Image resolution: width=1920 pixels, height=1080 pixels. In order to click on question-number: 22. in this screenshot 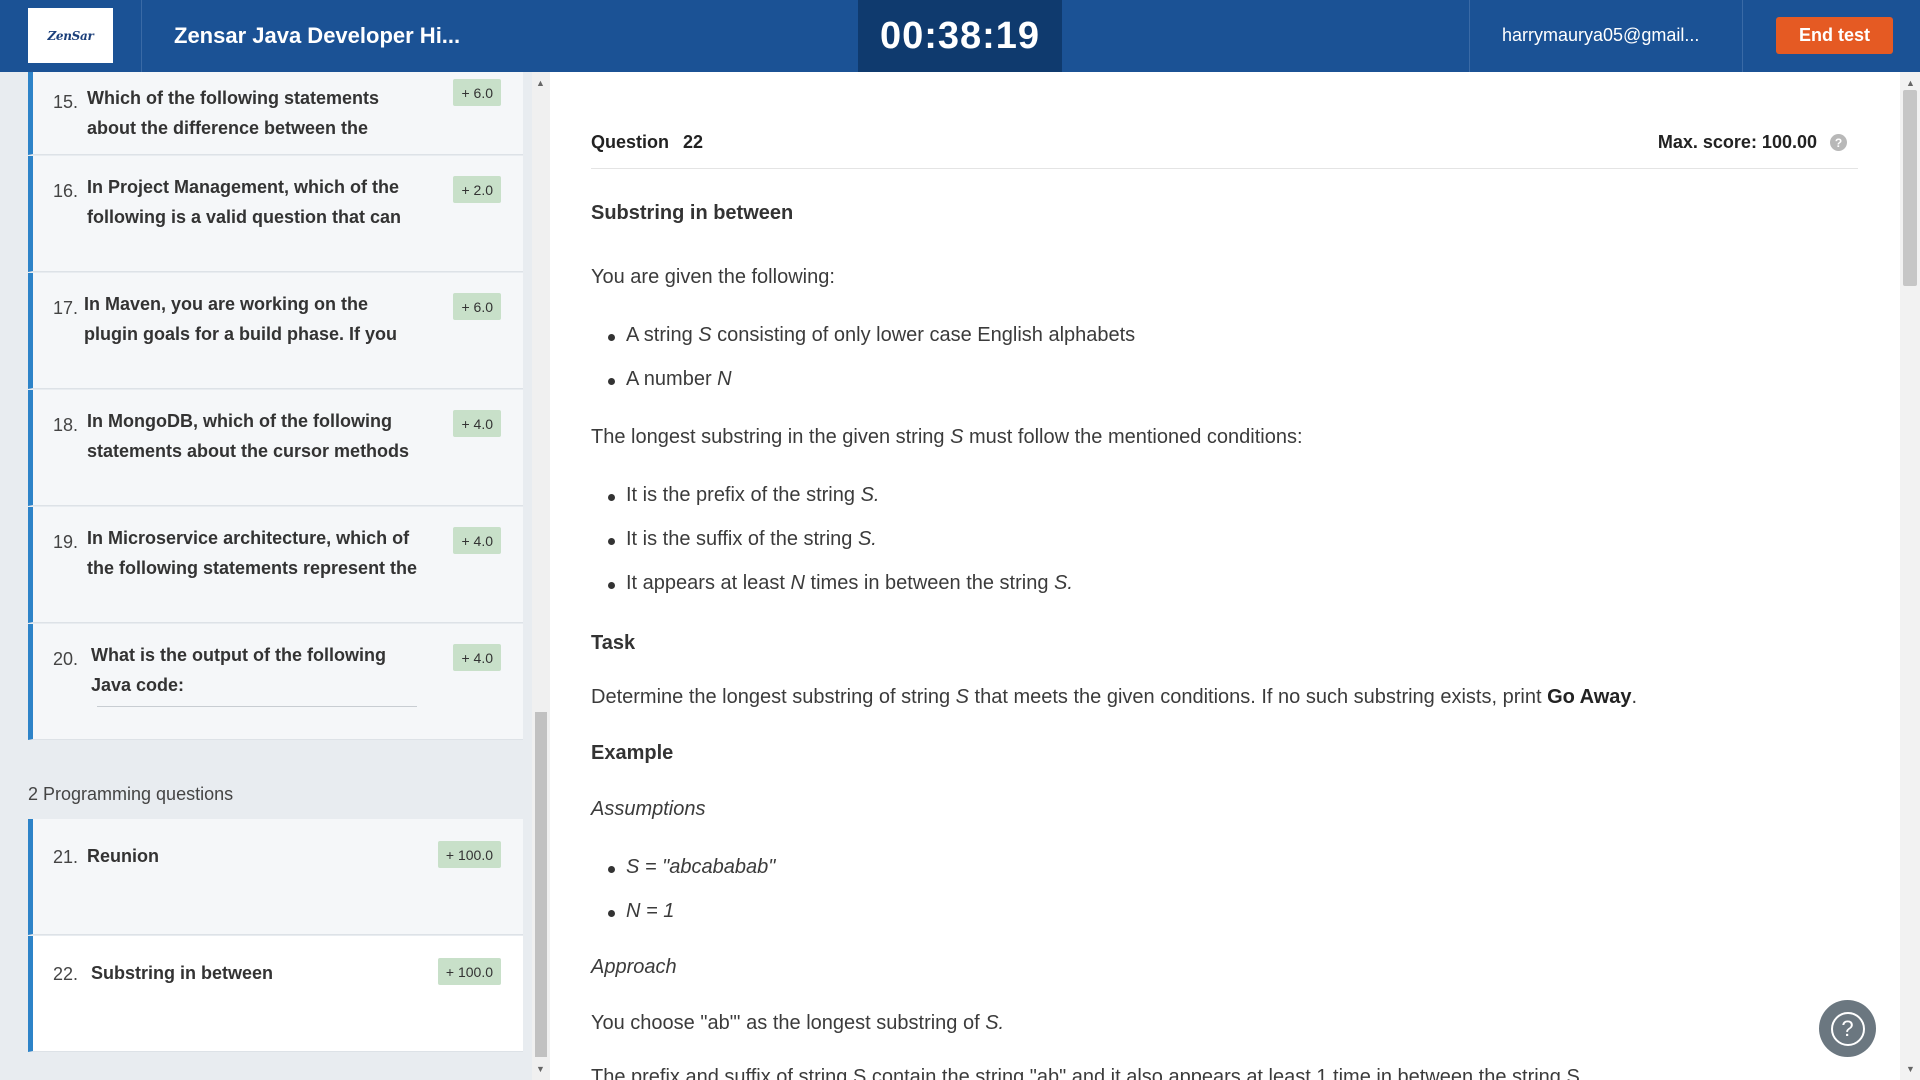, I will do `click(66, 974)`.